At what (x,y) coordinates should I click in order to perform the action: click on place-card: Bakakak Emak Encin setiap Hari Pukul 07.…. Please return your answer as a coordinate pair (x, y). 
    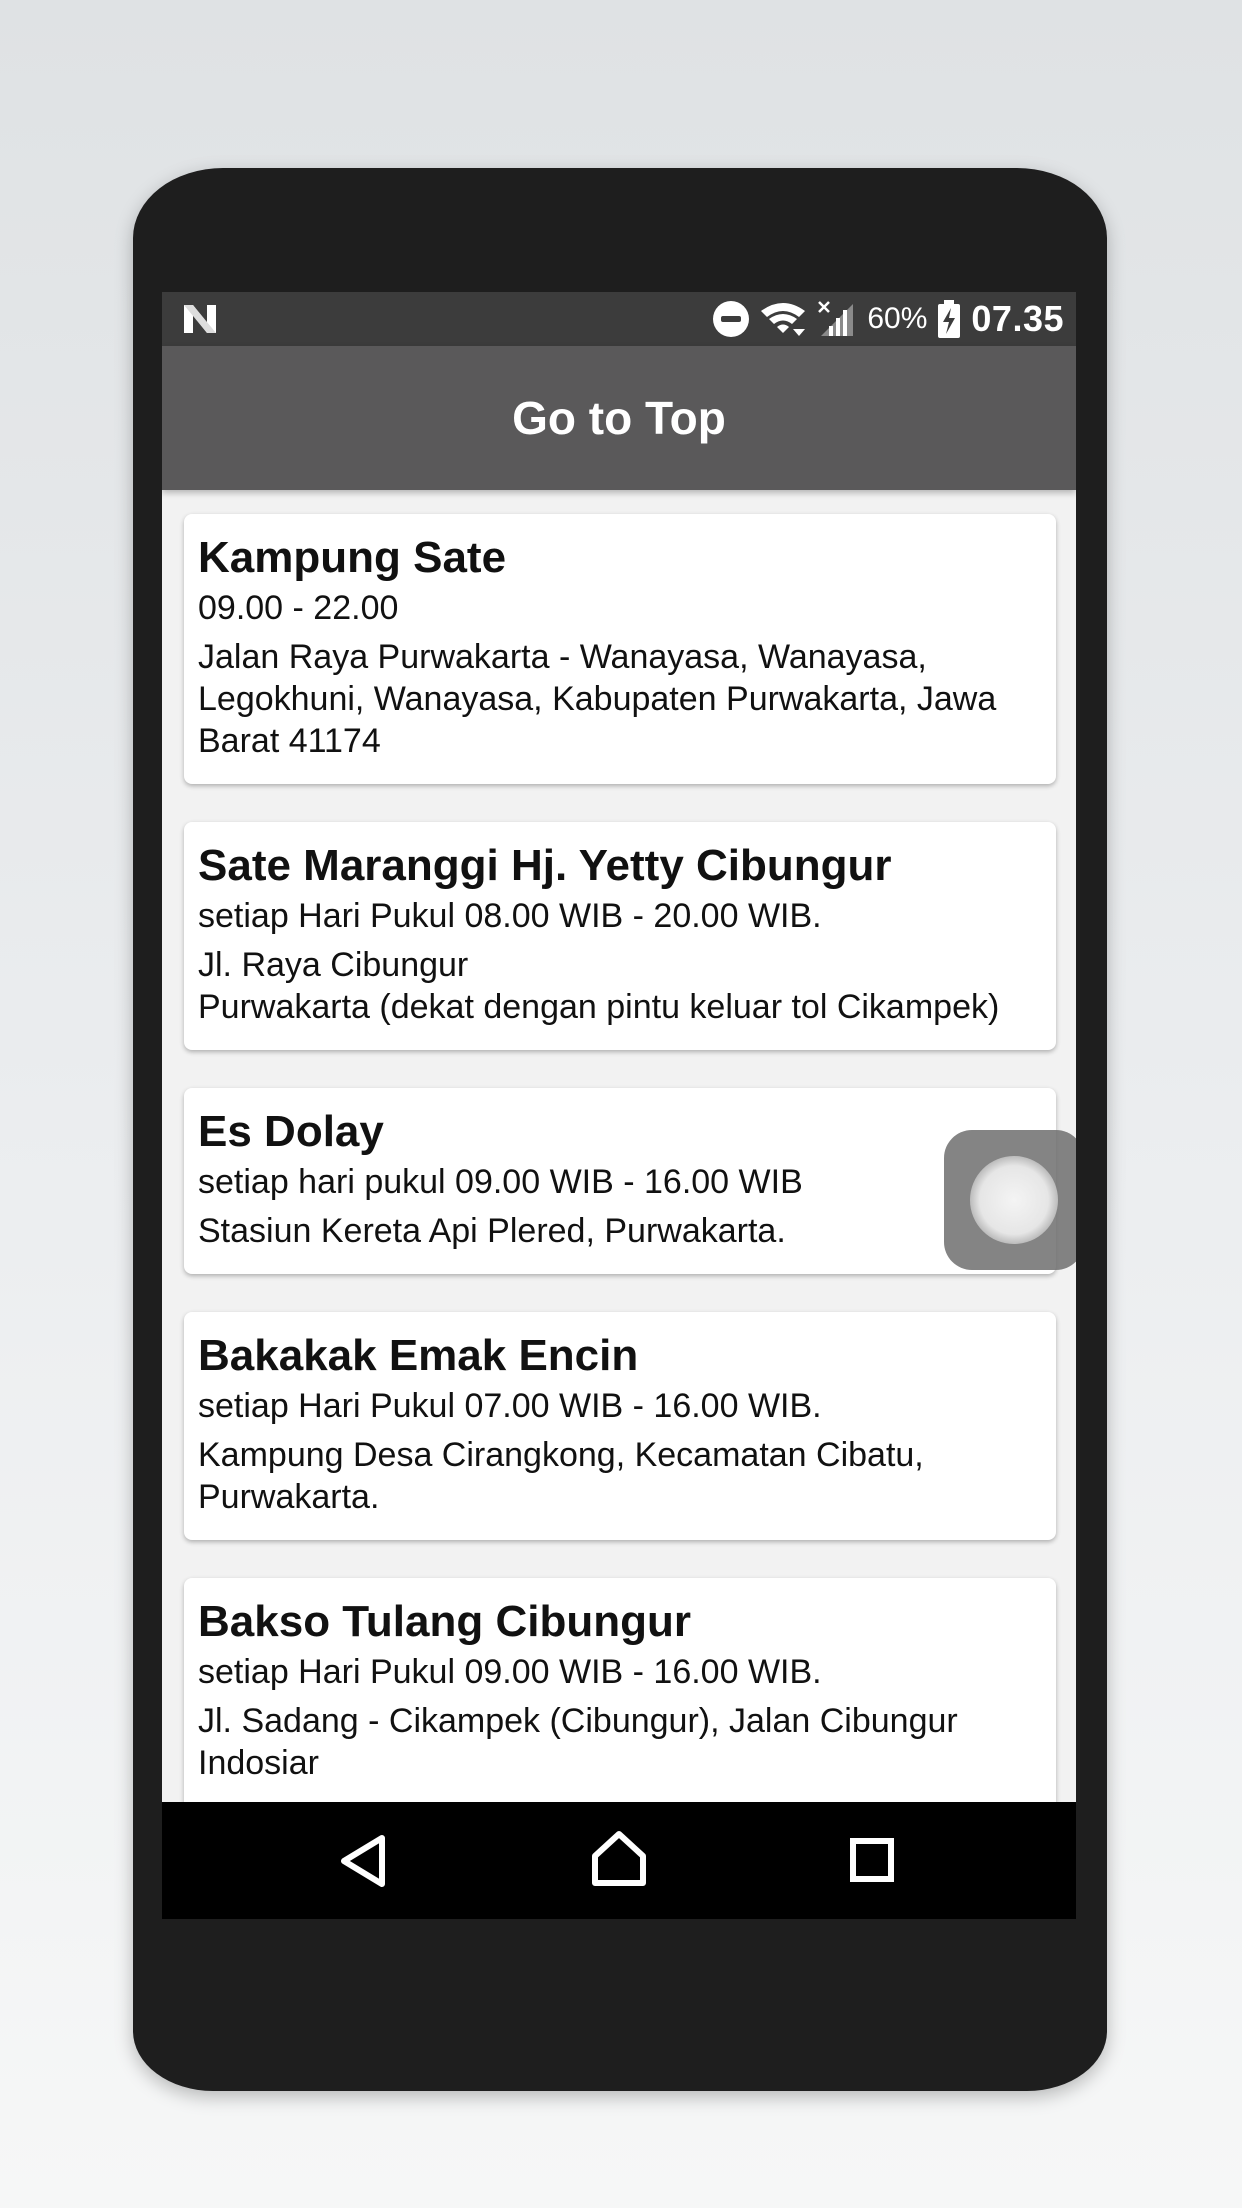
    Looking at the image, I should click on (620, 1426).